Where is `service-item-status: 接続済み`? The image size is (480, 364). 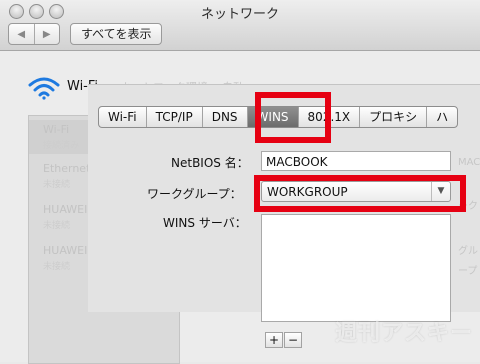 service-item-status: 接続済み is located at coordinates (61, 146).